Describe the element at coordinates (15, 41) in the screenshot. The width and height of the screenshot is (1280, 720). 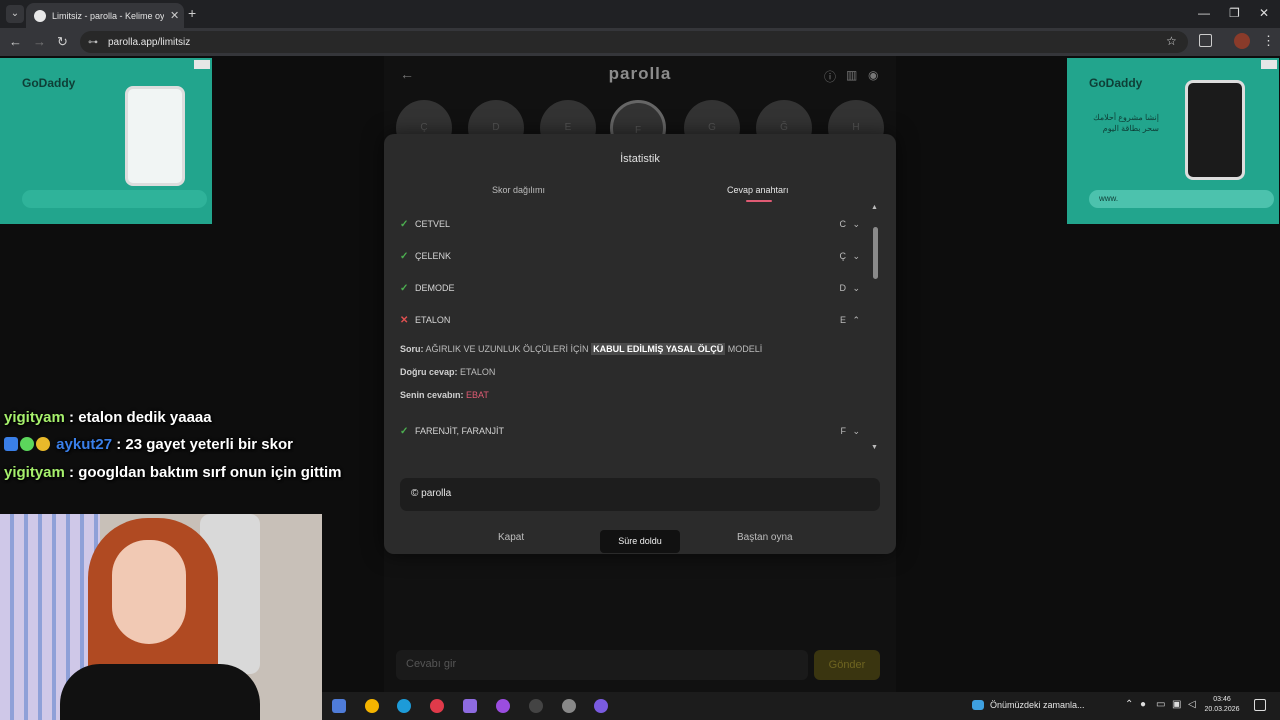
I see `back-icon: ←` at that location.